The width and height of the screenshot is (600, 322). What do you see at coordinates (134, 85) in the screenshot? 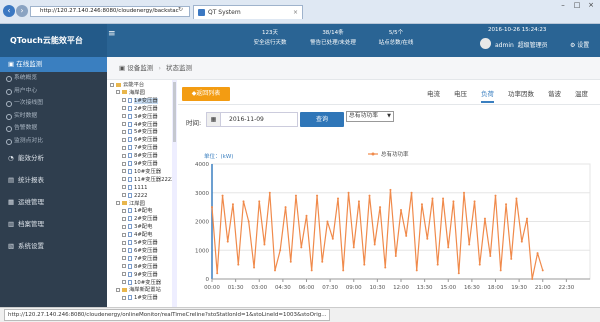
I see `tree-node-label: 云能平台` at bounding box center [134, 85].